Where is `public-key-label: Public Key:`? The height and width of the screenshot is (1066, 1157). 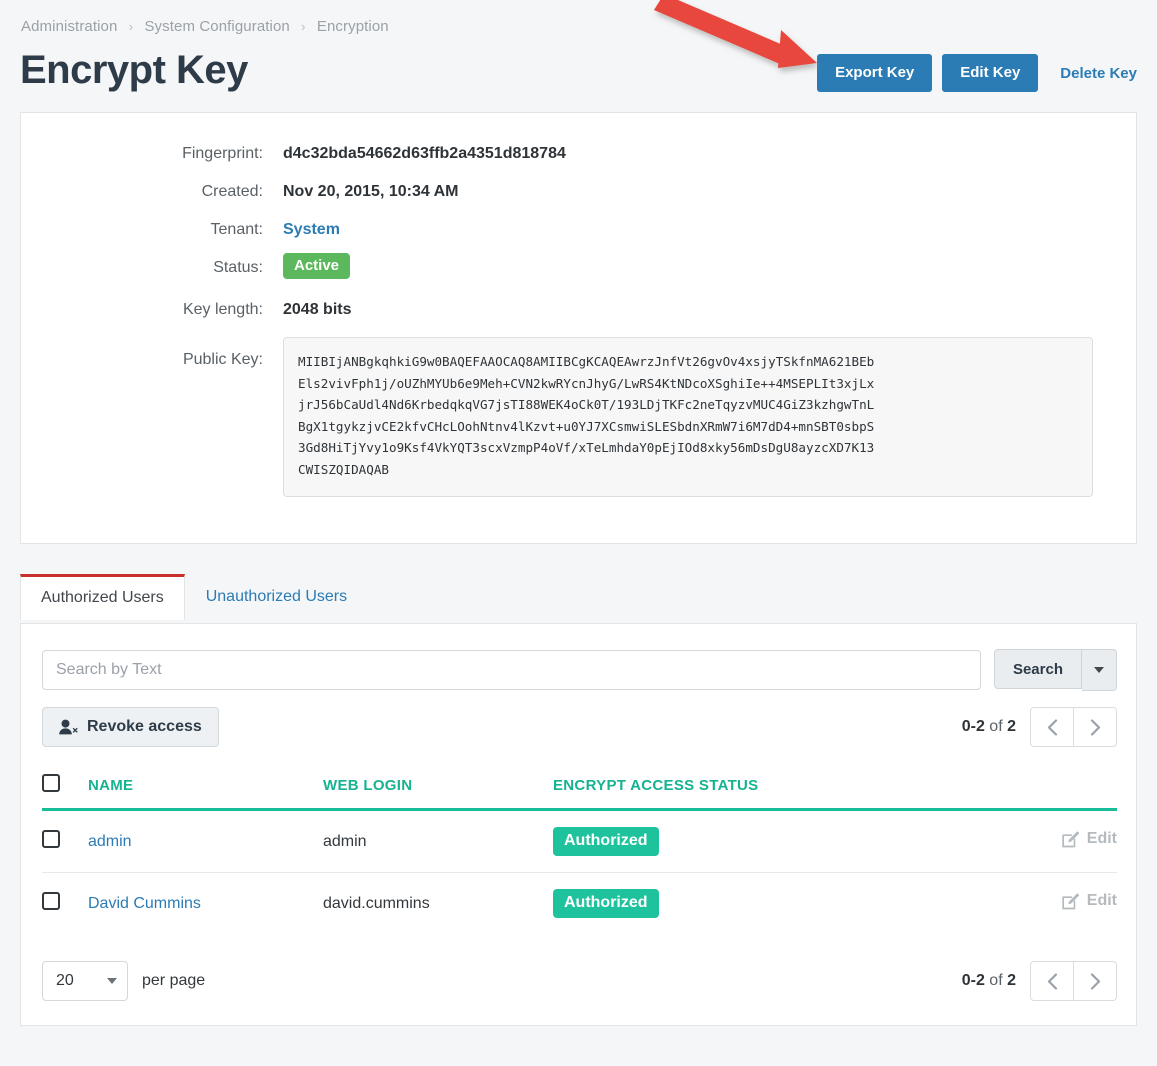 public-key-label: Public Key: is located at coordinates (222, 359).